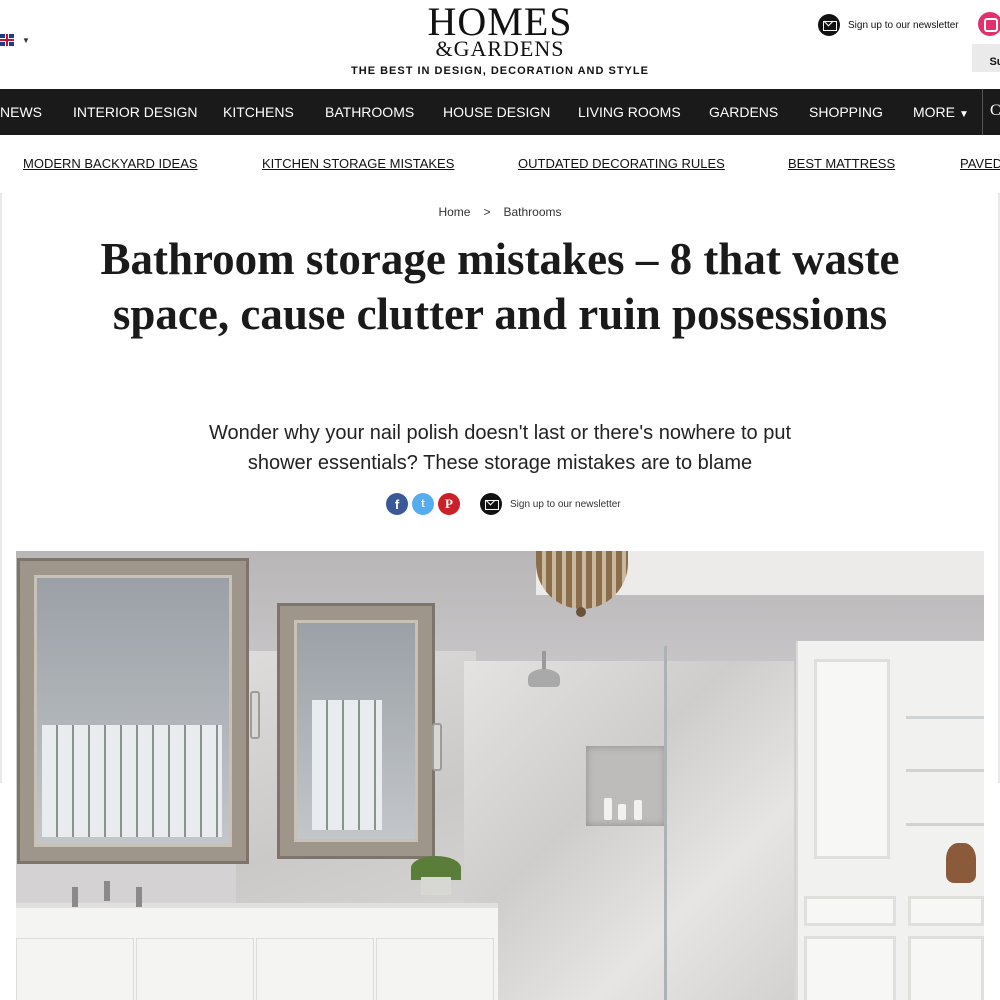 The width and height of the screenshot is (1000, 1000). What do you see at coordinates (533, 212) in the screenshot?
I see `breadcrumb-bathrooms: Bathrooms` at bounding box center [533, 212].